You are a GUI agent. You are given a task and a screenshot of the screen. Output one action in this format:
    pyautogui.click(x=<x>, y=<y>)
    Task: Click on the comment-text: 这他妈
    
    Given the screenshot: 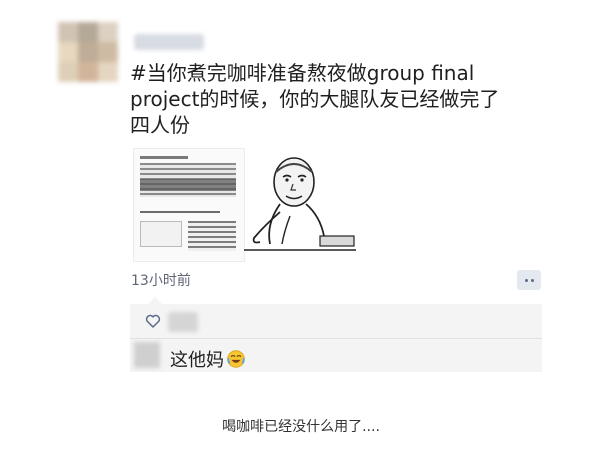 What is the action you would take?
    pyautogui.click(x=197, y=360)
    